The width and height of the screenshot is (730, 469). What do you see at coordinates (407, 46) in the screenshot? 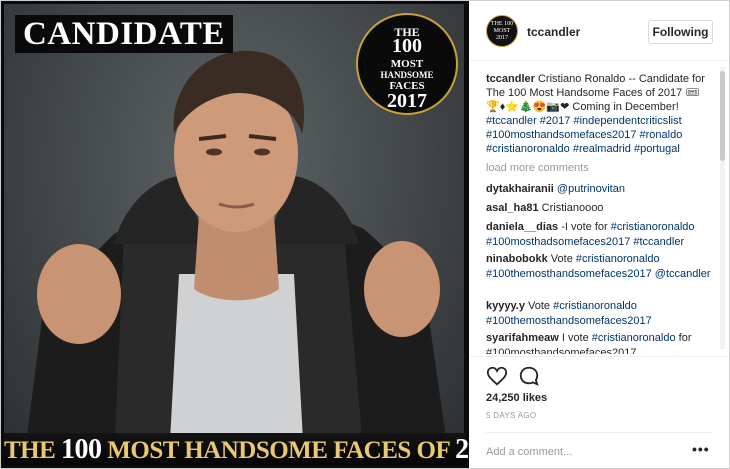
I see `badge-number: 100` at bounding box center [407, 46].